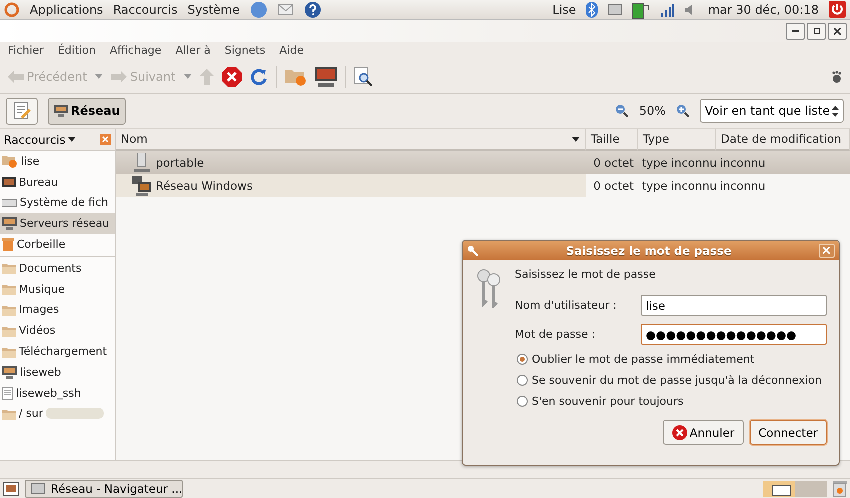  Describe the element at coordinates (119, 76) in the screenshot. I see `right-arrow-icon` at that location.